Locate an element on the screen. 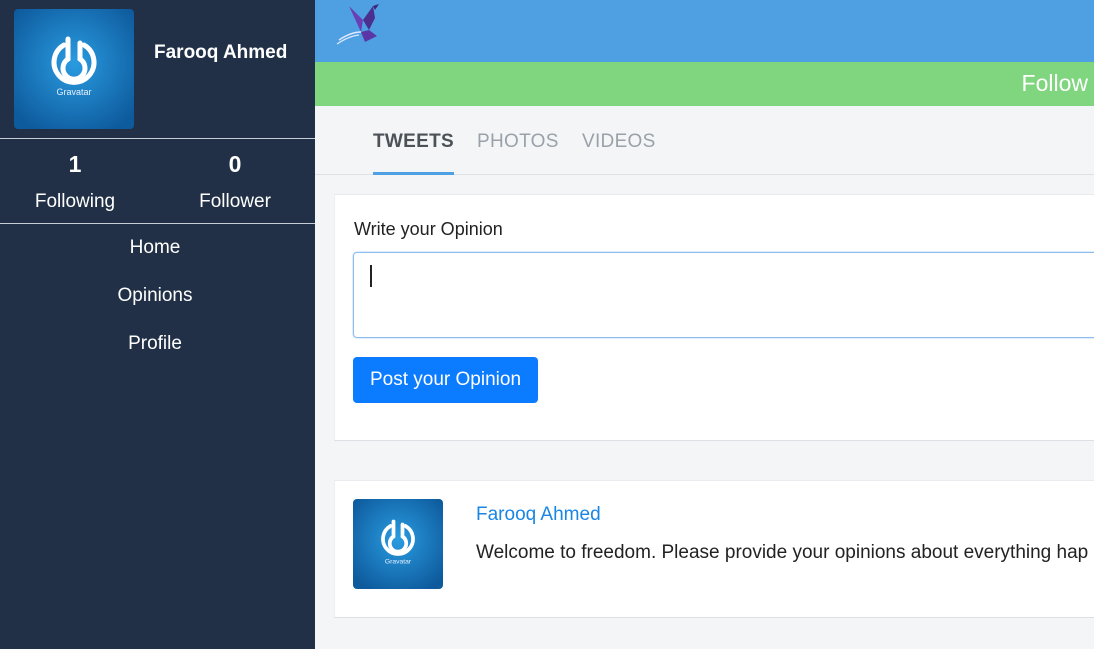 This screenshot has width=1094, height=649. follower-count: 0 is located at coordinates (235, 164).